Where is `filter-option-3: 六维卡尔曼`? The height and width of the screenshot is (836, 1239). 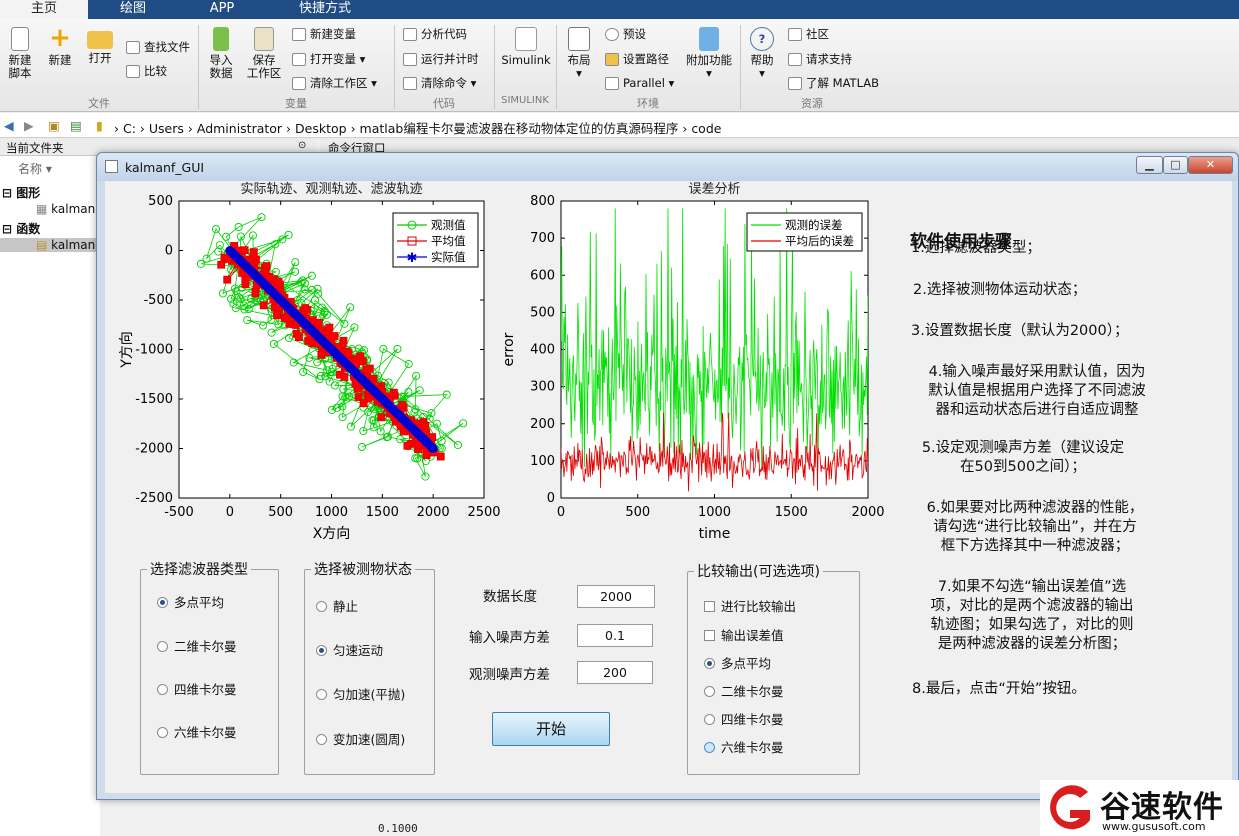
filter-option-3: 六维卡尔曼 is located at coordinates (197, 731).